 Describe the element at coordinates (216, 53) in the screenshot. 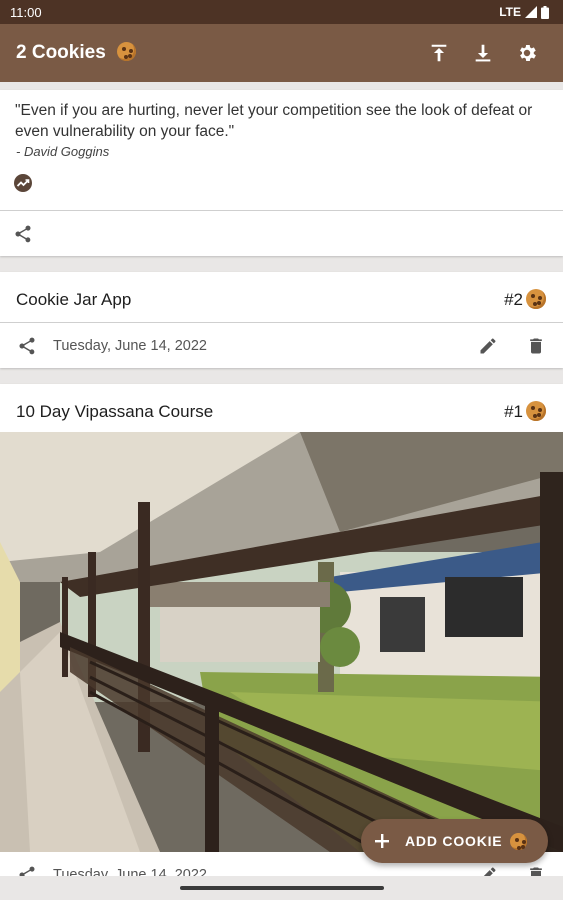

I see `app-title: 2 Cookies` at that location.